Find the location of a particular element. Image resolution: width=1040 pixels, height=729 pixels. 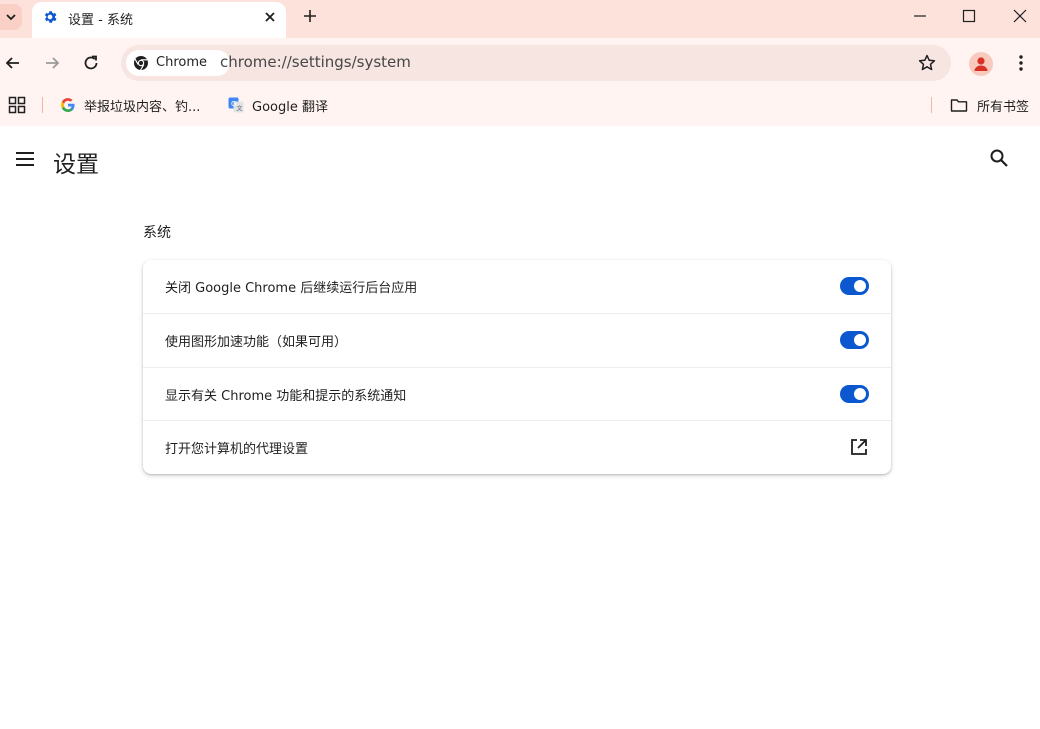

all-bookmarks-button: 所有书签 is located at coordinates (989, 105).